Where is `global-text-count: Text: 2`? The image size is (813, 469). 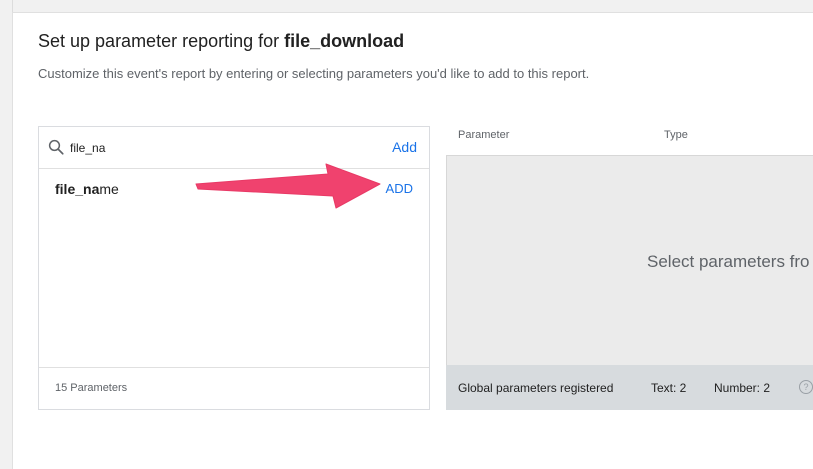 global-text-count: Text: 2 is located at coordinates (669, 388).